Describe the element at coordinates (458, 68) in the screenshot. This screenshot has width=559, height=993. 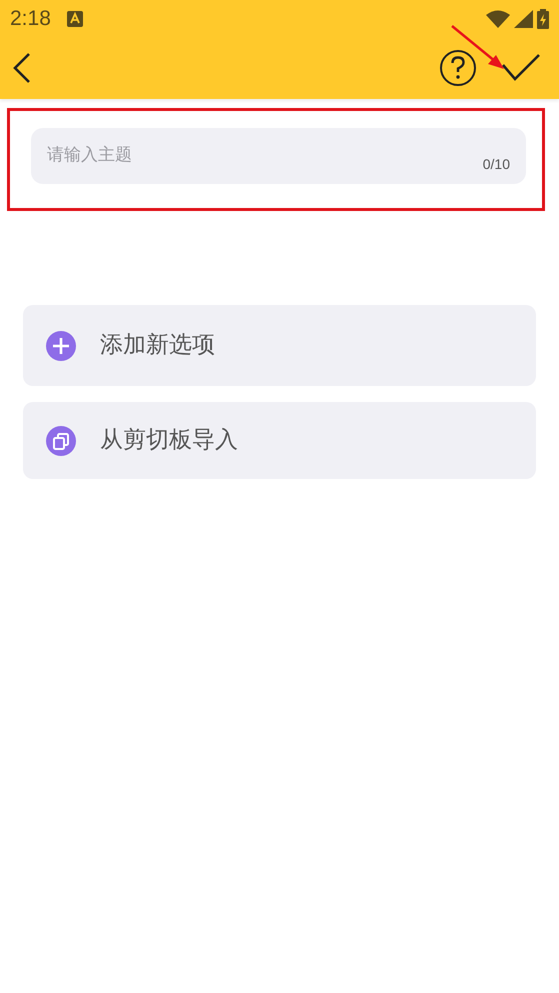
I see `help-button` at that location.